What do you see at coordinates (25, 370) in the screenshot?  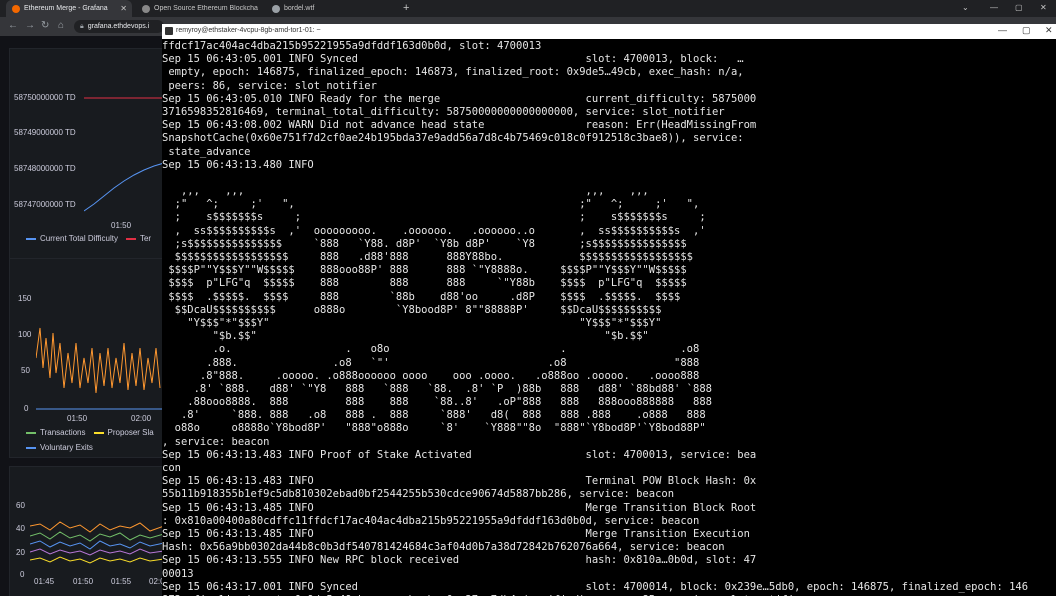 I see `y-tick: 50` at bounding box center [25, 370].